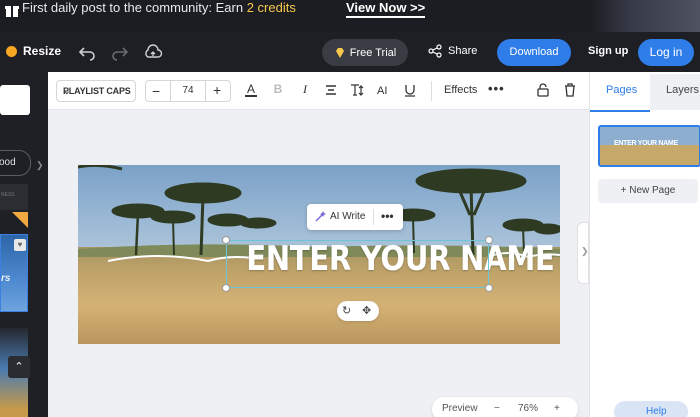 Image resolution: width=700 pixels, height=417 pixels. Describe the element at coordinates (67, 91) in the screenshot. I see `chevron-down-icon: ⌄` at that location.